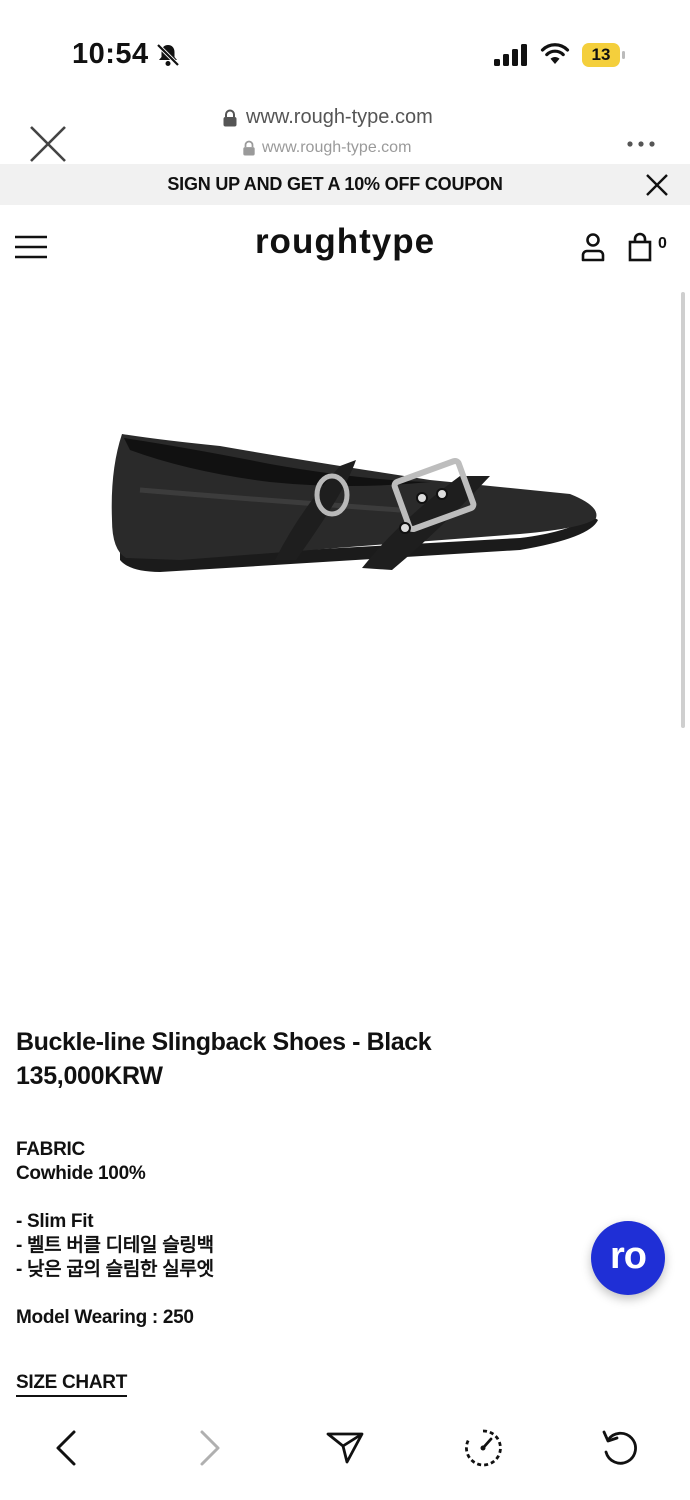 The width and height of the screenshot is (690, 1500). Describe the element at coordinates (345, 1448) in the screenshot. I see `share-icon` at that location.